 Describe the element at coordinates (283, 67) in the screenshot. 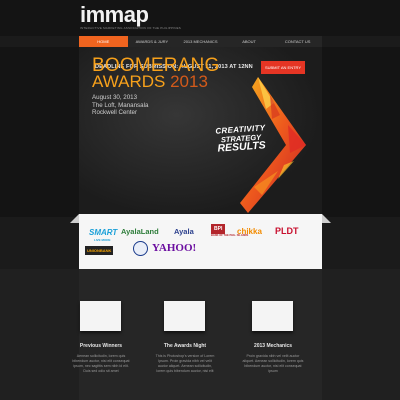

I see `submit-entry-button: SUBMIT AN ENTRY` at that location.